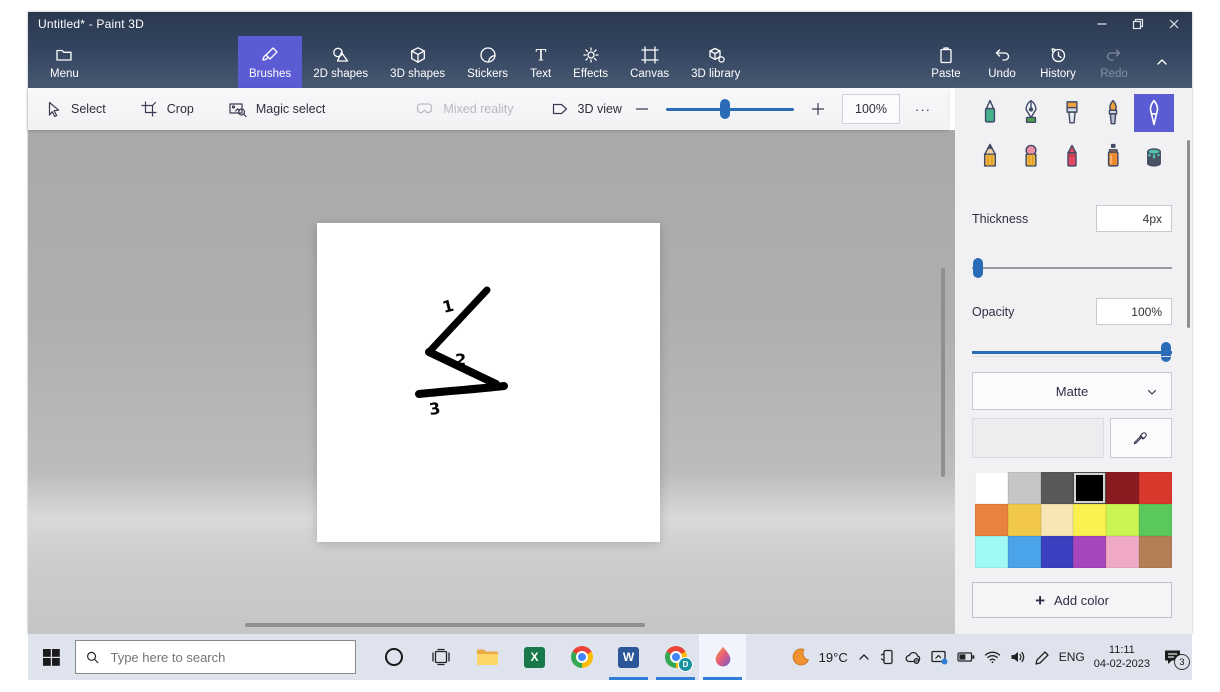 This screenshot has width=1220, height=692. What do you see at coordinates (1072, 356) in the screenshot?
I see `sidebar-divider` at bounding box center [1072, 356].